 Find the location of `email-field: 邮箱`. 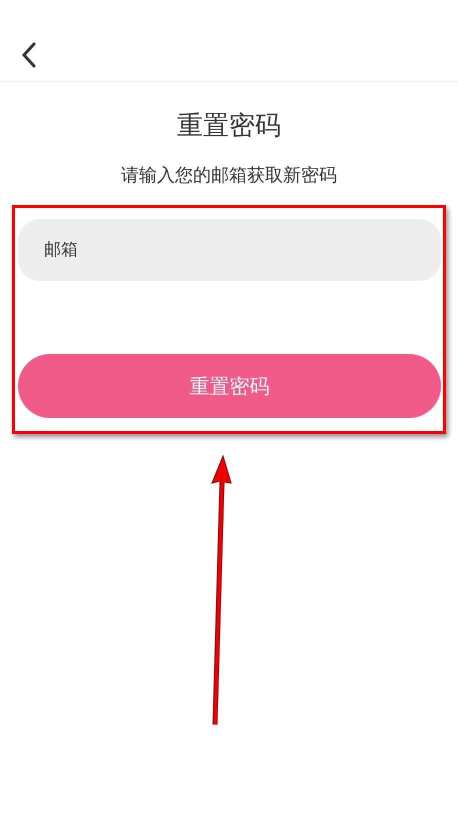

email-field: 邮箱 is located at coordinates (229, 250).